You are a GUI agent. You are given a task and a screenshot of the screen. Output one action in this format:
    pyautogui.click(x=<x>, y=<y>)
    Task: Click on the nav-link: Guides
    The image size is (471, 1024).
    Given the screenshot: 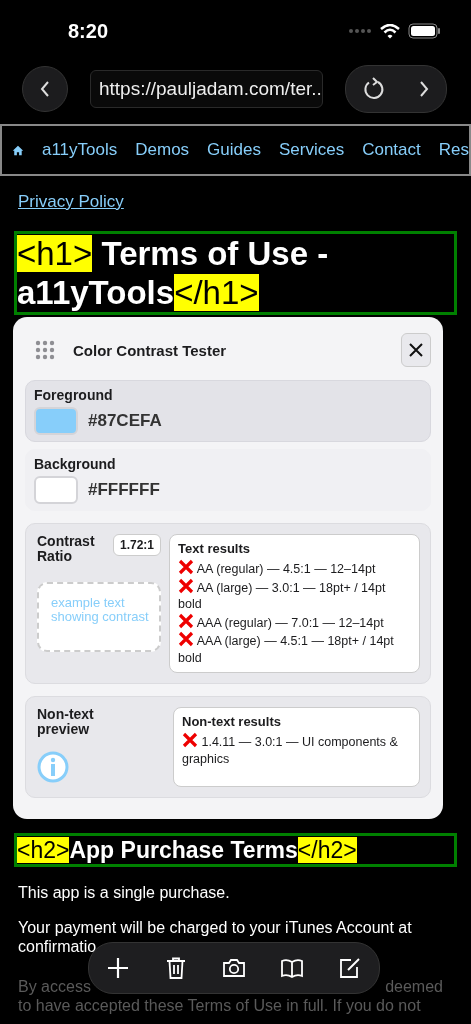 What is the action you would take?
    pyautogui.click(x=234, y=150)
    